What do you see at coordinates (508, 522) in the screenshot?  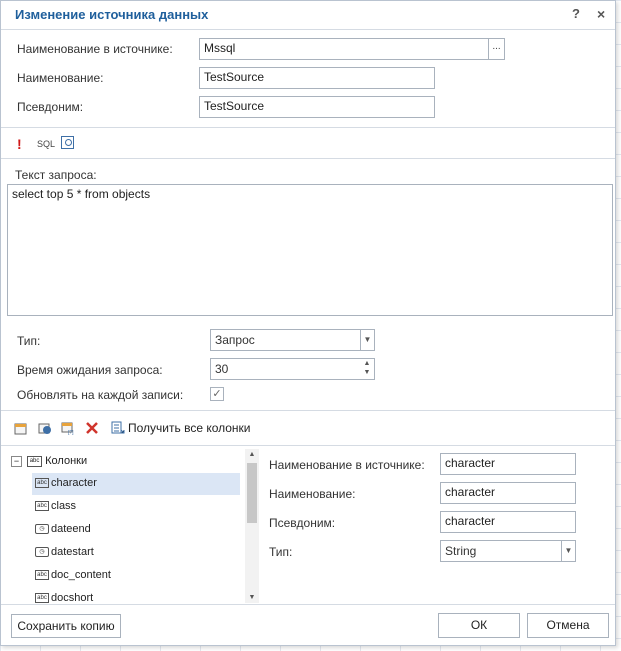 I see `column-alias-field: character` at bounding box center [508, 522].